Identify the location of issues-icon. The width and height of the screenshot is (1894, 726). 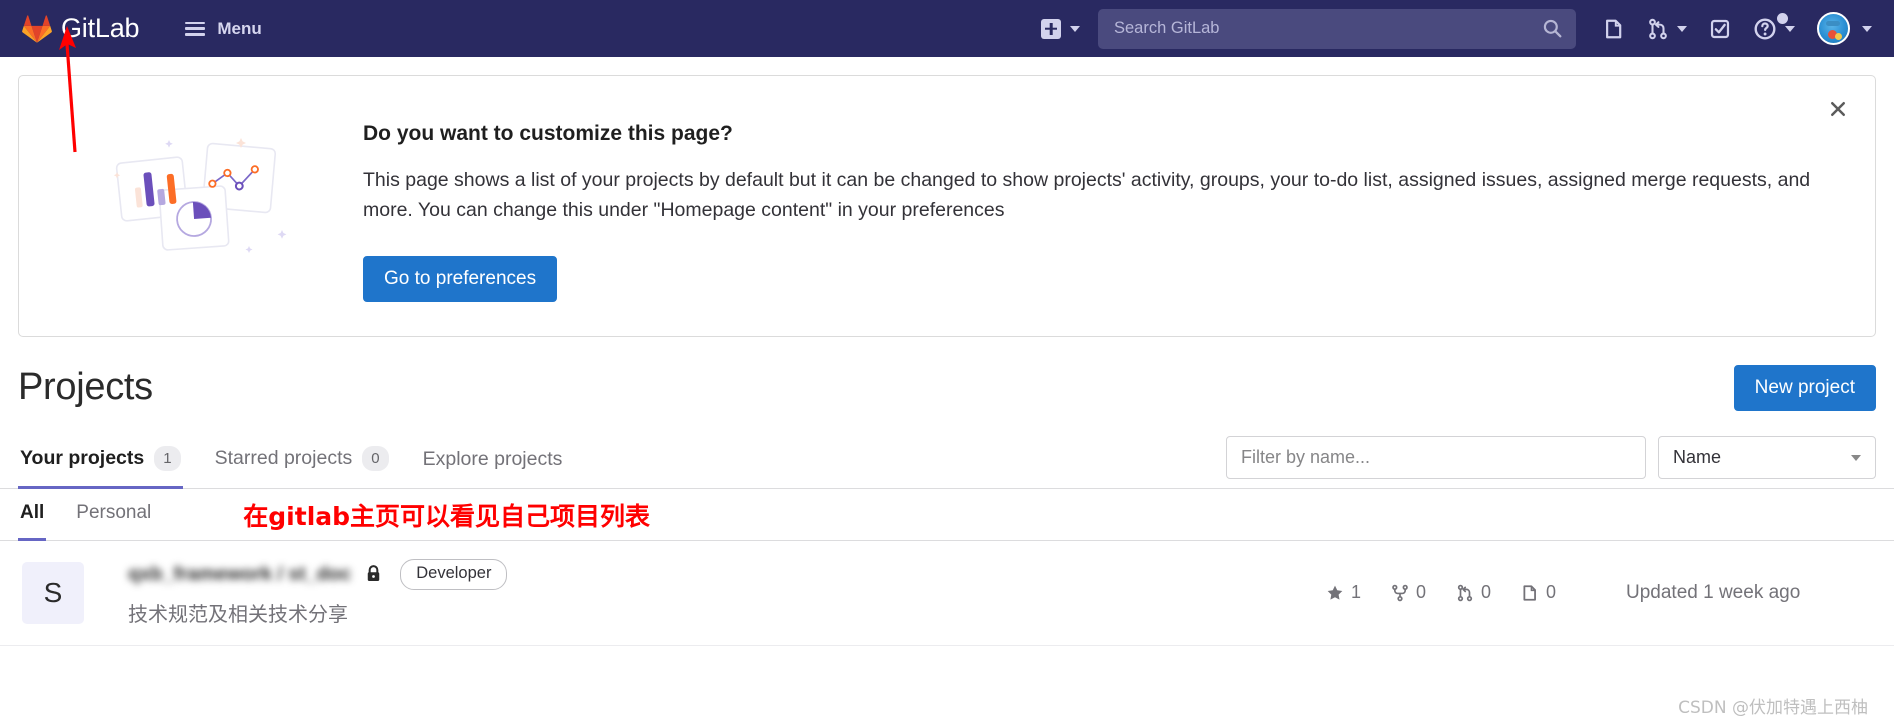
(1614, 28).